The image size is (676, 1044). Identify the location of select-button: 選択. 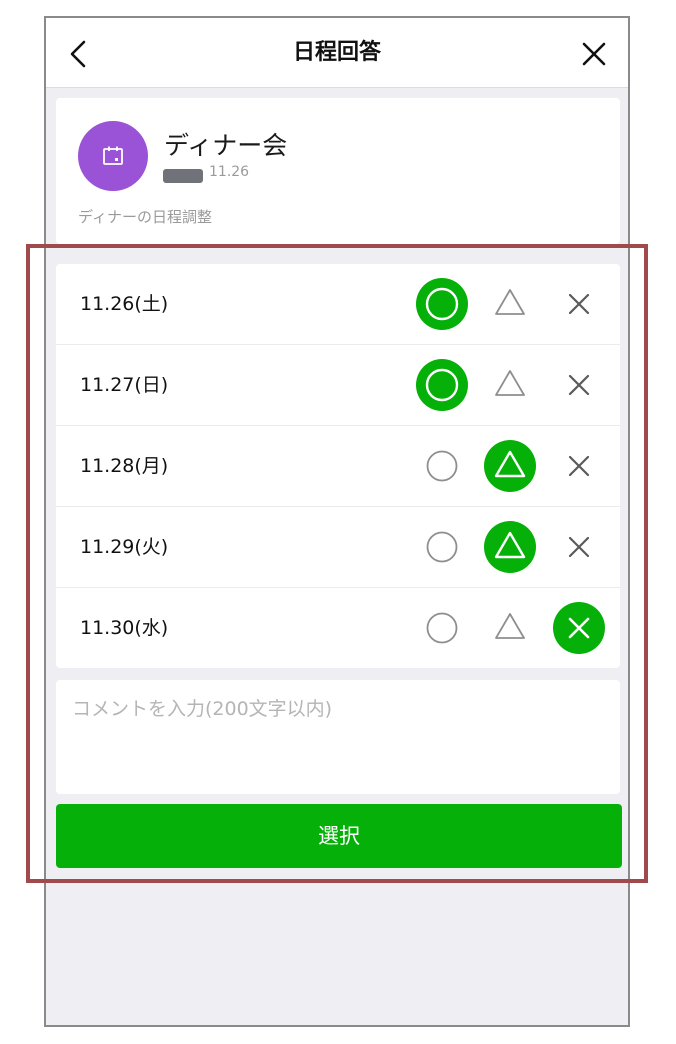
(339, 836).